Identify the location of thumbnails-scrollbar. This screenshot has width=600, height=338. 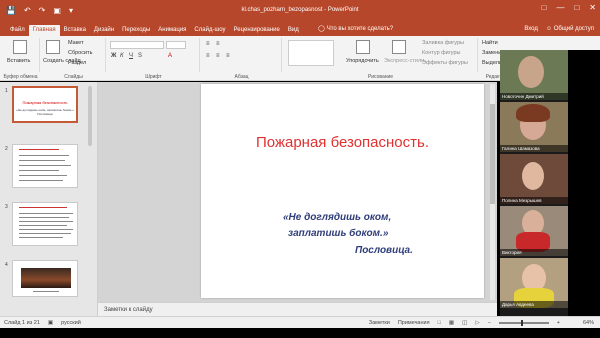
(90, 116).